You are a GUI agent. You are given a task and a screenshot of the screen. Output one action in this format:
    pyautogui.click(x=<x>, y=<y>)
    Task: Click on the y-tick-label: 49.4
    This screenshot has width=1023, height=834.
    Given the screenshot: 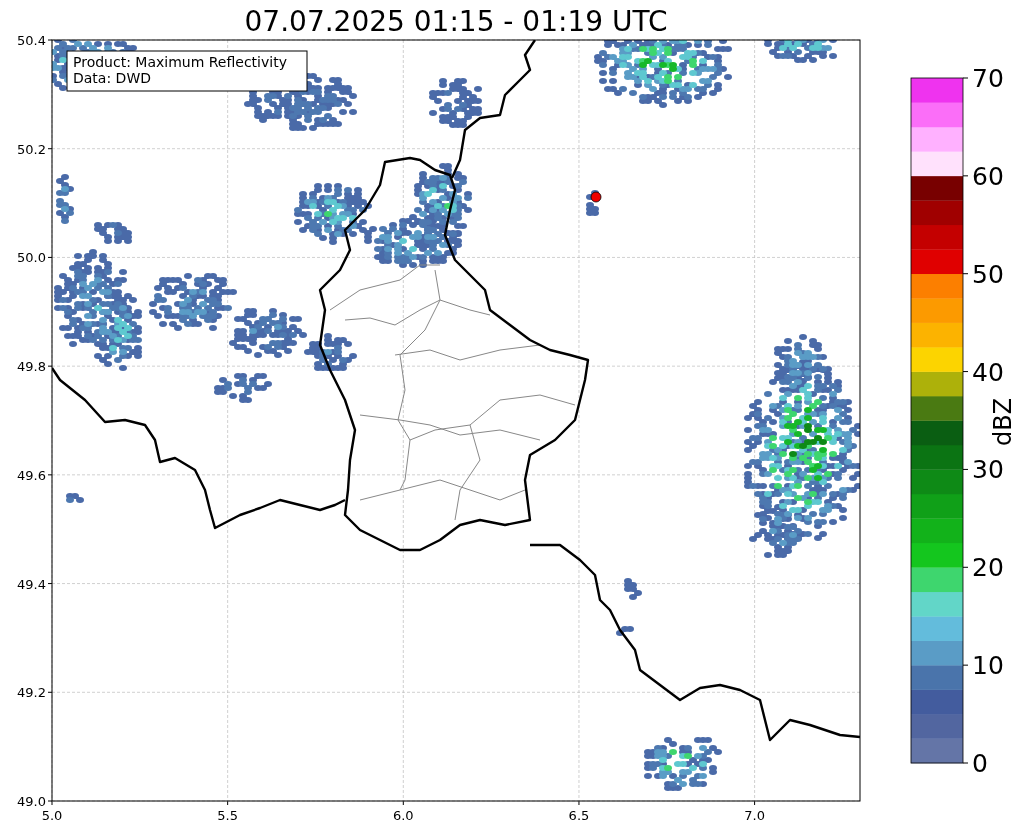 What is the action you would take?
    pyautogui.click(x=31, y=584)
    